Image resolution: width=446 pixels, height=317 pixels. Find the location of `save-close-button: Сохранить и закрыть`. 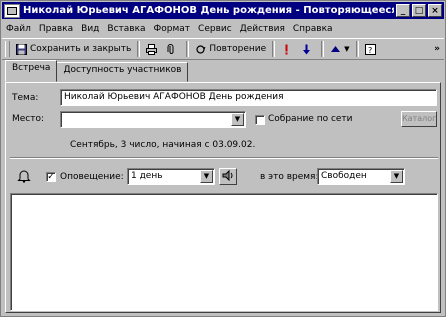

save-close-button: Сохранить и закрыть is located at coordinates (73, 49).